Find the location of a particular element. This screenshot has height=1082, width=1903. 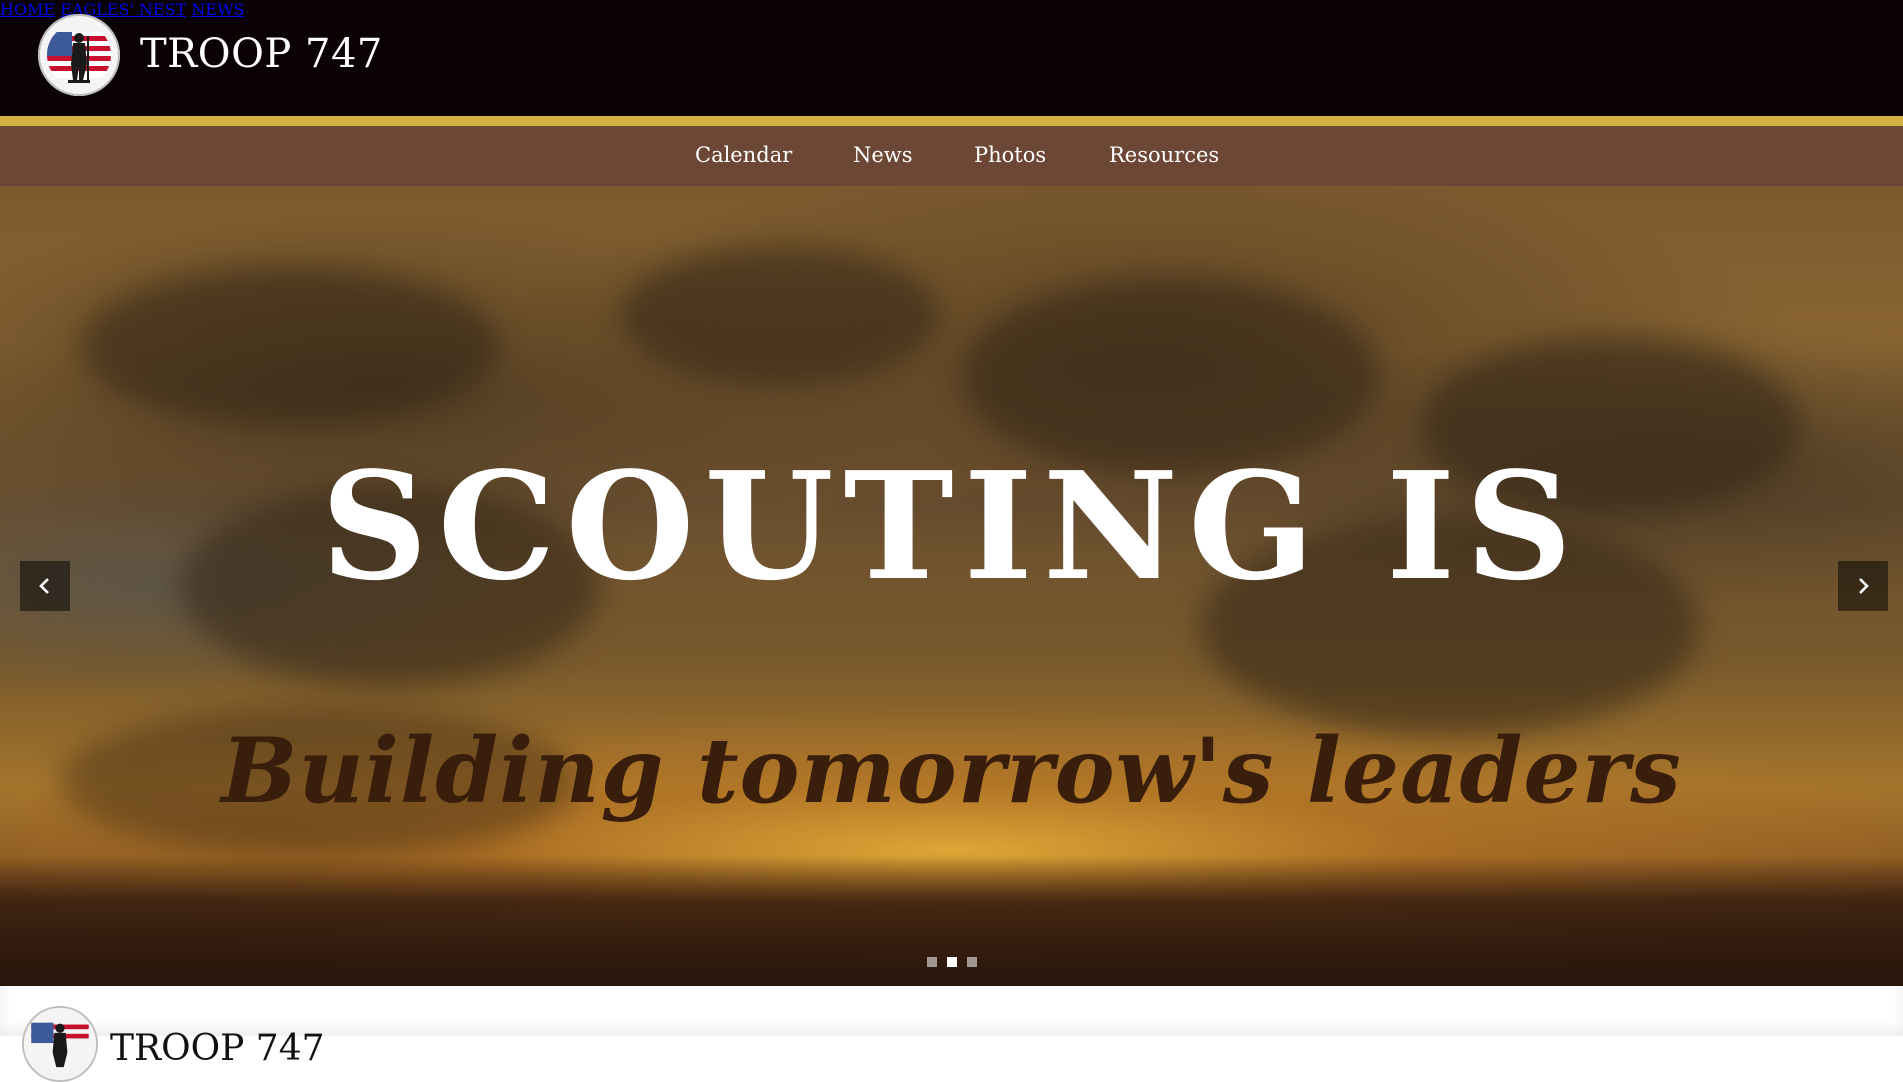

secondary-header: TROOP 747 is located at coordinates (951, 1034).